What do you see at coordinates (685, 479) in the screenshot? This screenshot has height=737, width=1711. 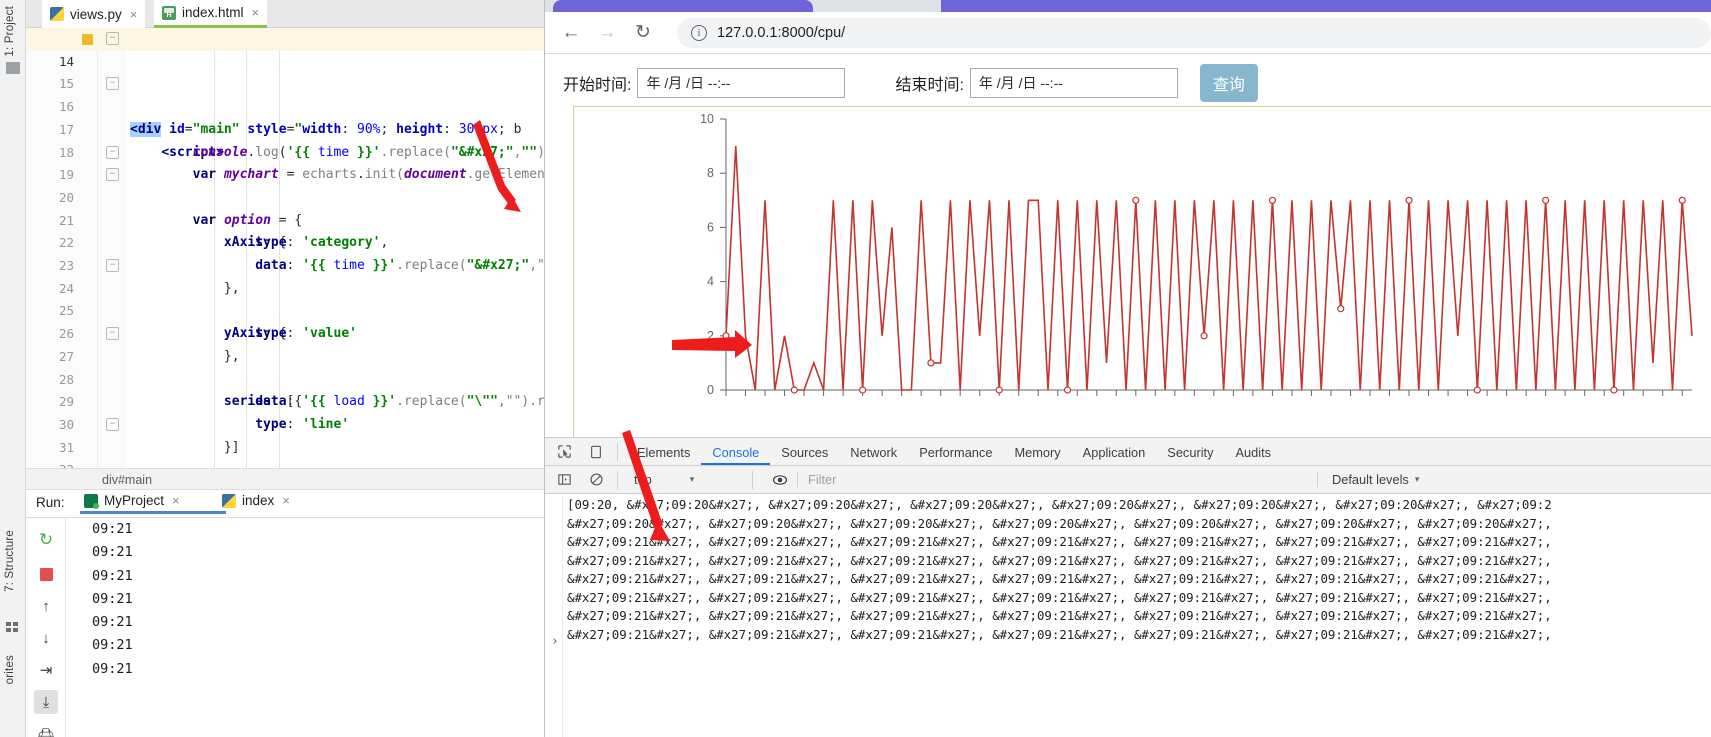 I see `execution-context-select: top ▾` at bounding box center [685, 479].